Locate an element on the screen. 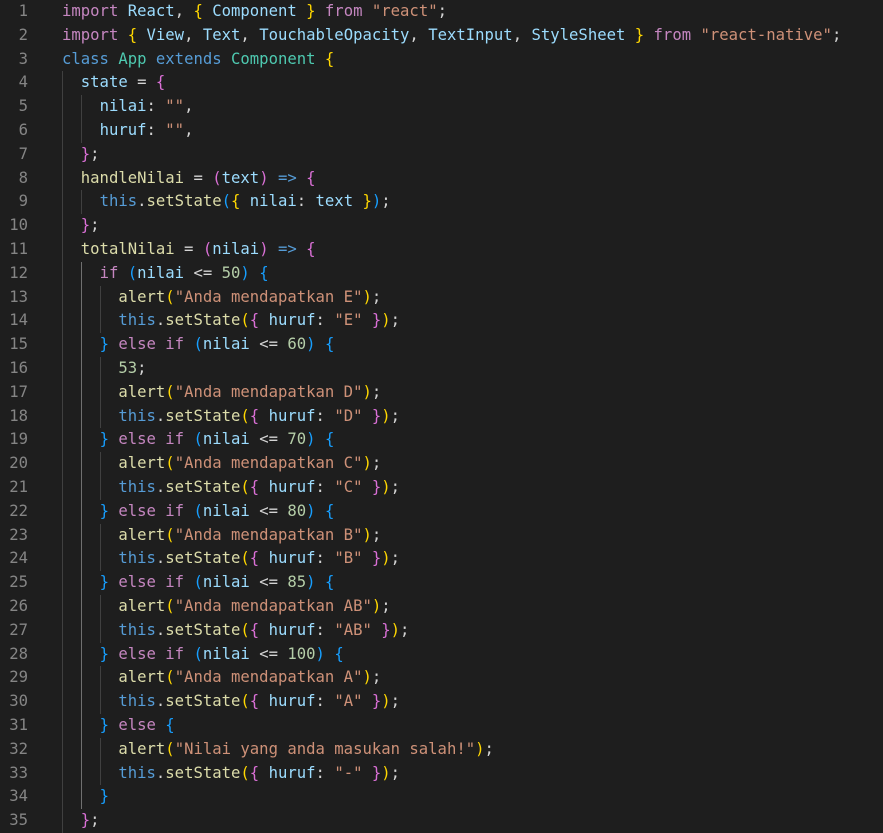  code-line: 3 class App extends Component { is located at coordinates (441, 60).